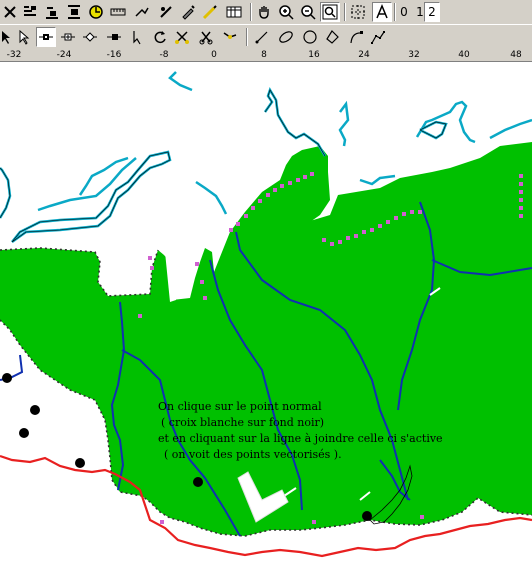 The image size is (532, 576). Describe the element at coordinates (378, 37) in the screenshot. I see `polyline-icon` at that location.